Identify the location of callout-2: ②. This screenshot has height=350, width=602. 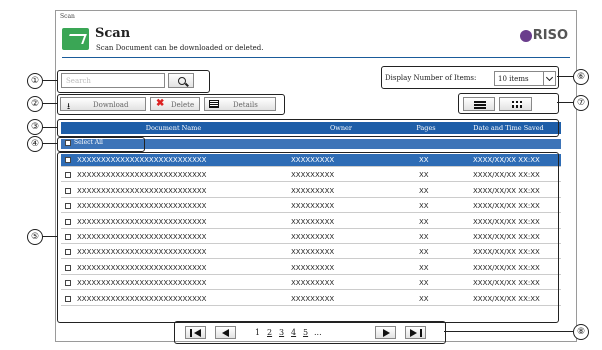
(35, 104).